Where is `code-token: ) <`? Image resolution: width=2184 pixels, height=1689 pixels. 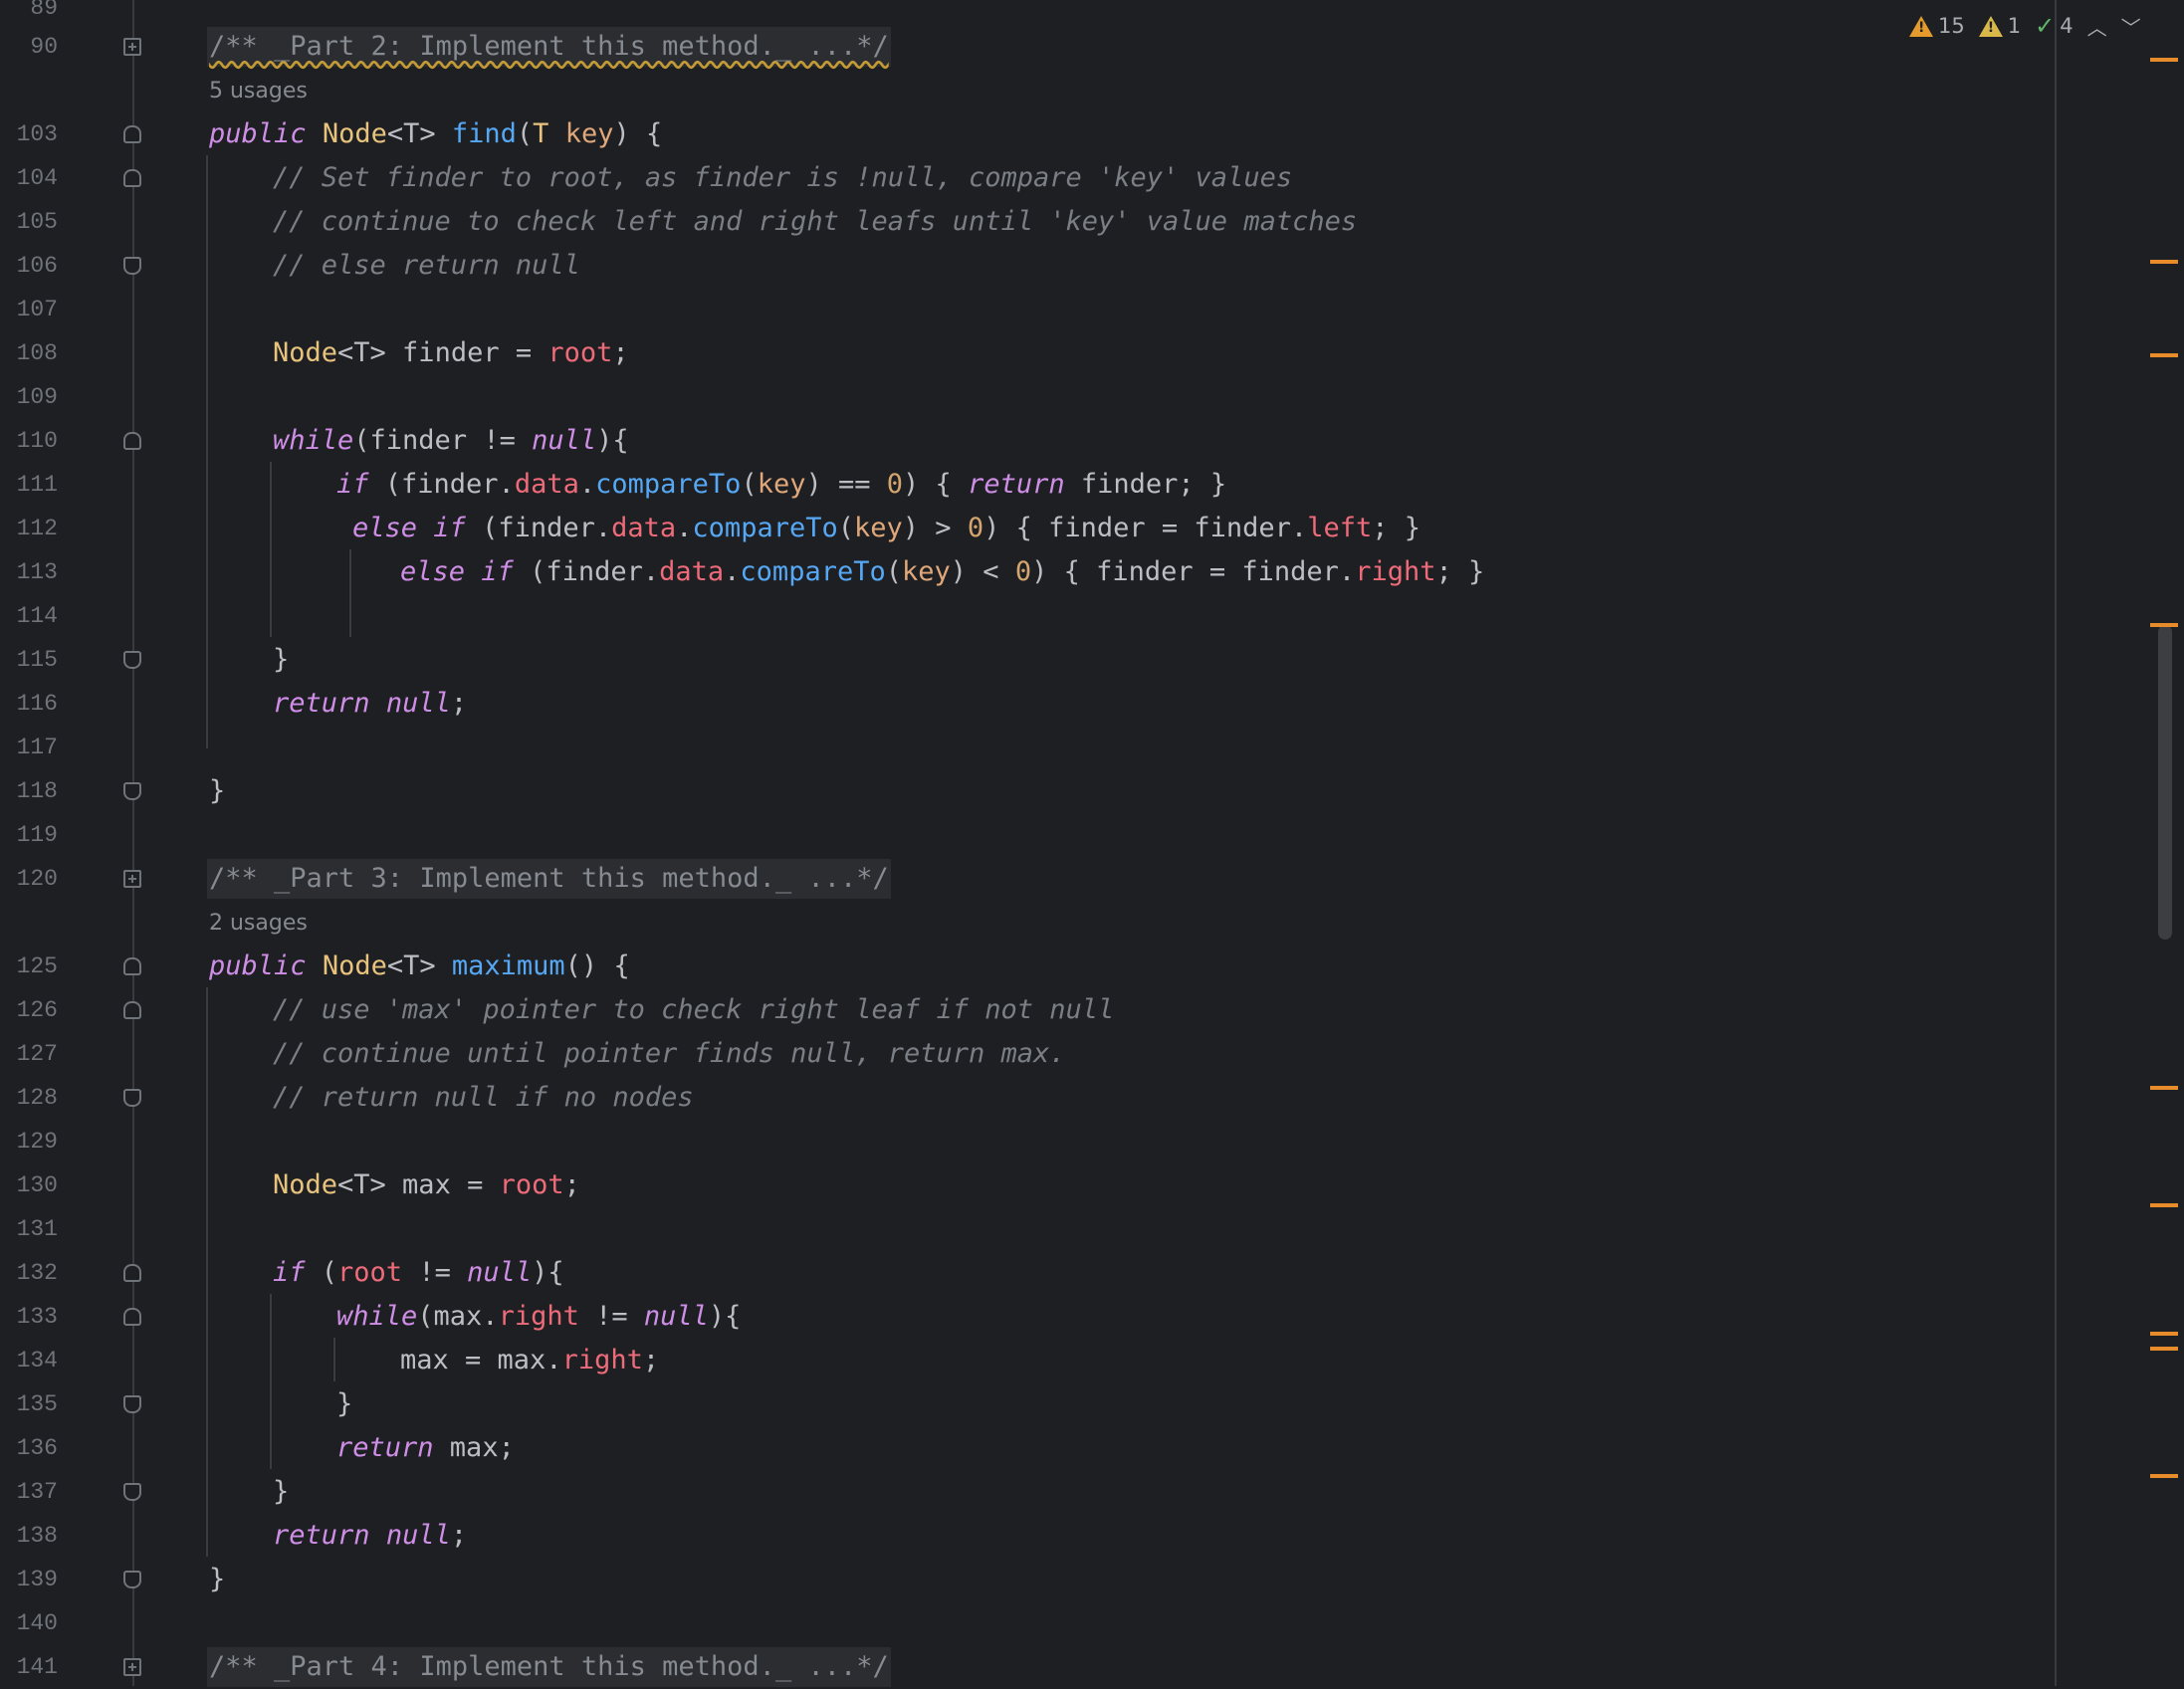 code-token: ) < is located at coordinates (982, 571).